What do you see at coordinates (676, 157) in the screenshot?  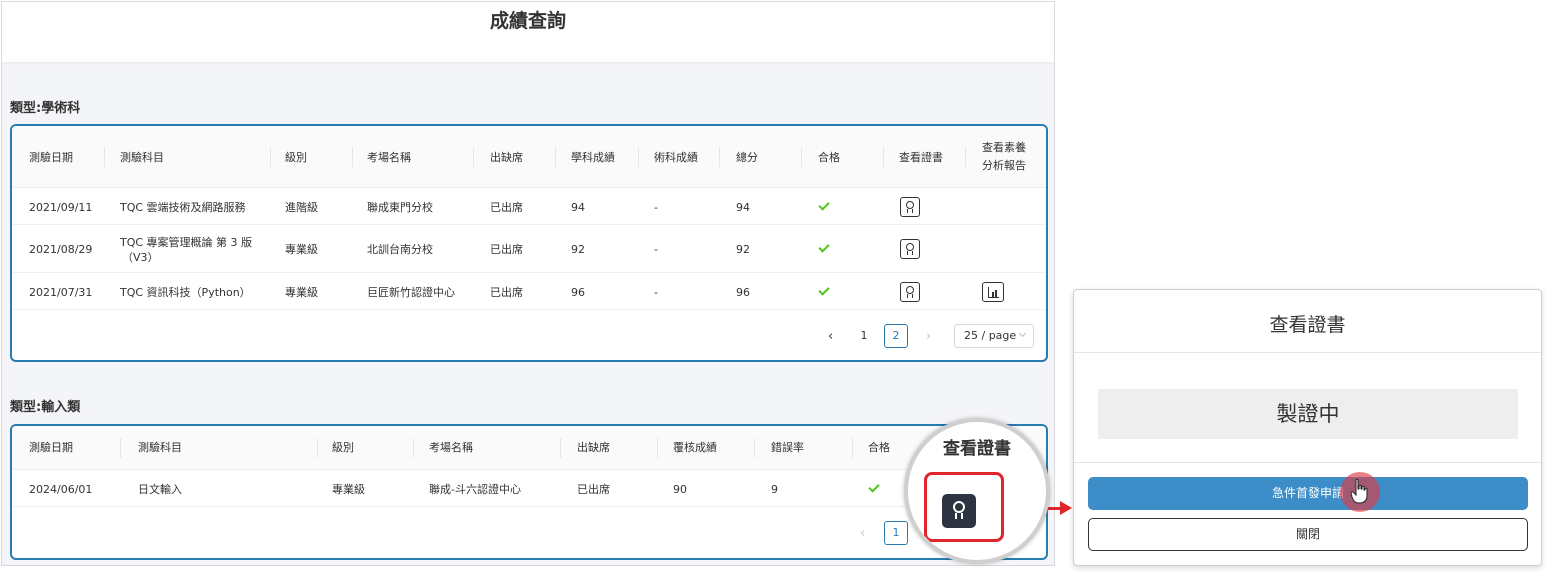 I see `th-practical: 術科成績` at bounding box center [676, 157].